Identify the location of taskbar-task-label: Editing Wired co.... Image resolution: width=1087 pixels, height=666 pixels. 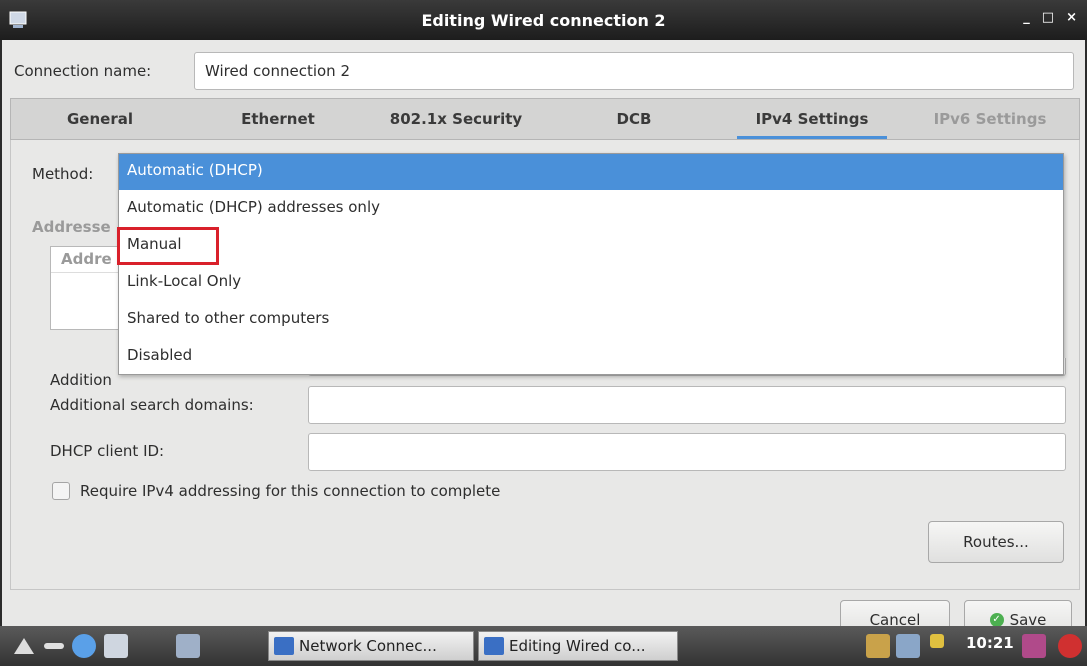
(577, 646).